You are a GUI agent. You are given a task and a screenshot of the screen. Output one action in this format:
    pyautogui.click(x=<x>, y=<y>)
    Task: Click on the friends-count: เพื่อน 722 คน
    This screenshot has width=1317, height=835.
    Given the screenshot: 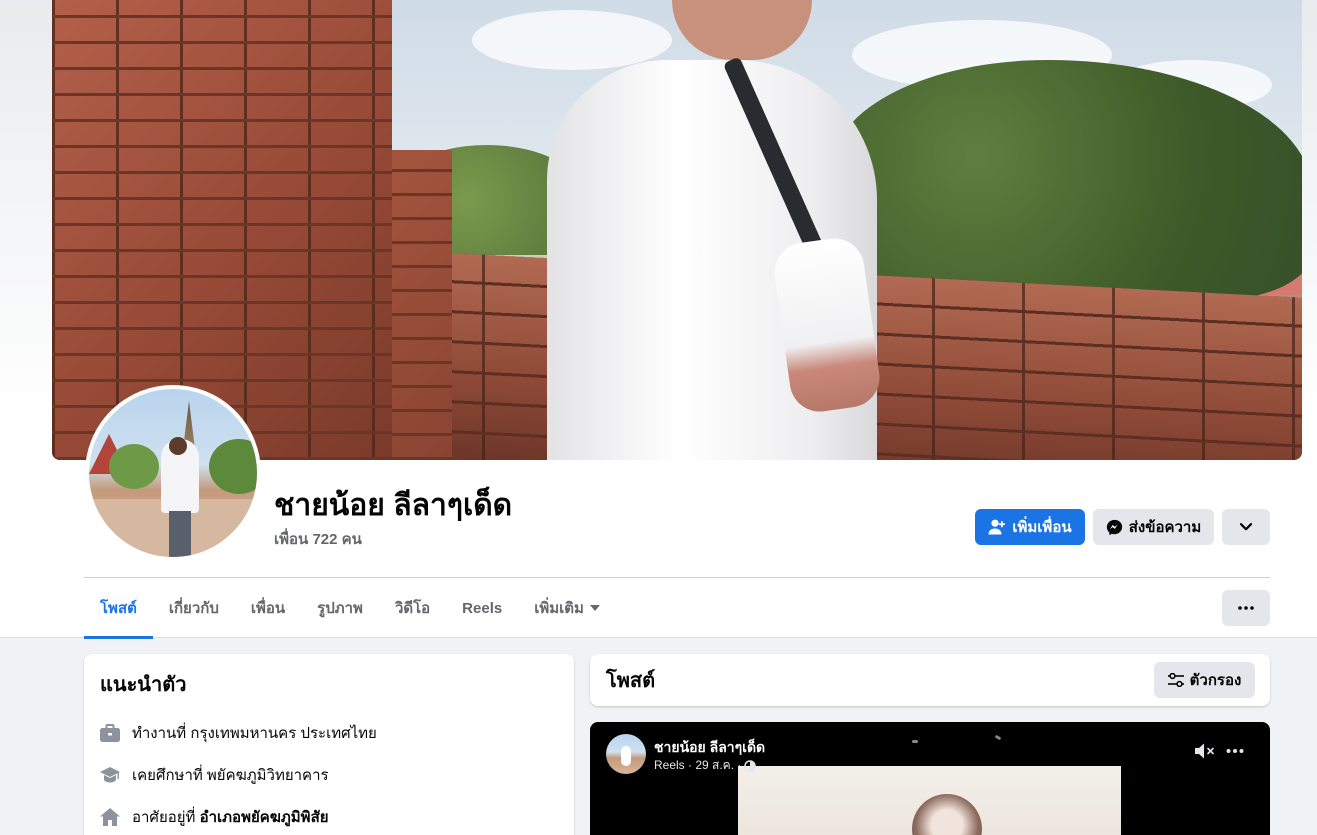 What is the action you would take?
    pyautogui.click(x=318, y=539)
    